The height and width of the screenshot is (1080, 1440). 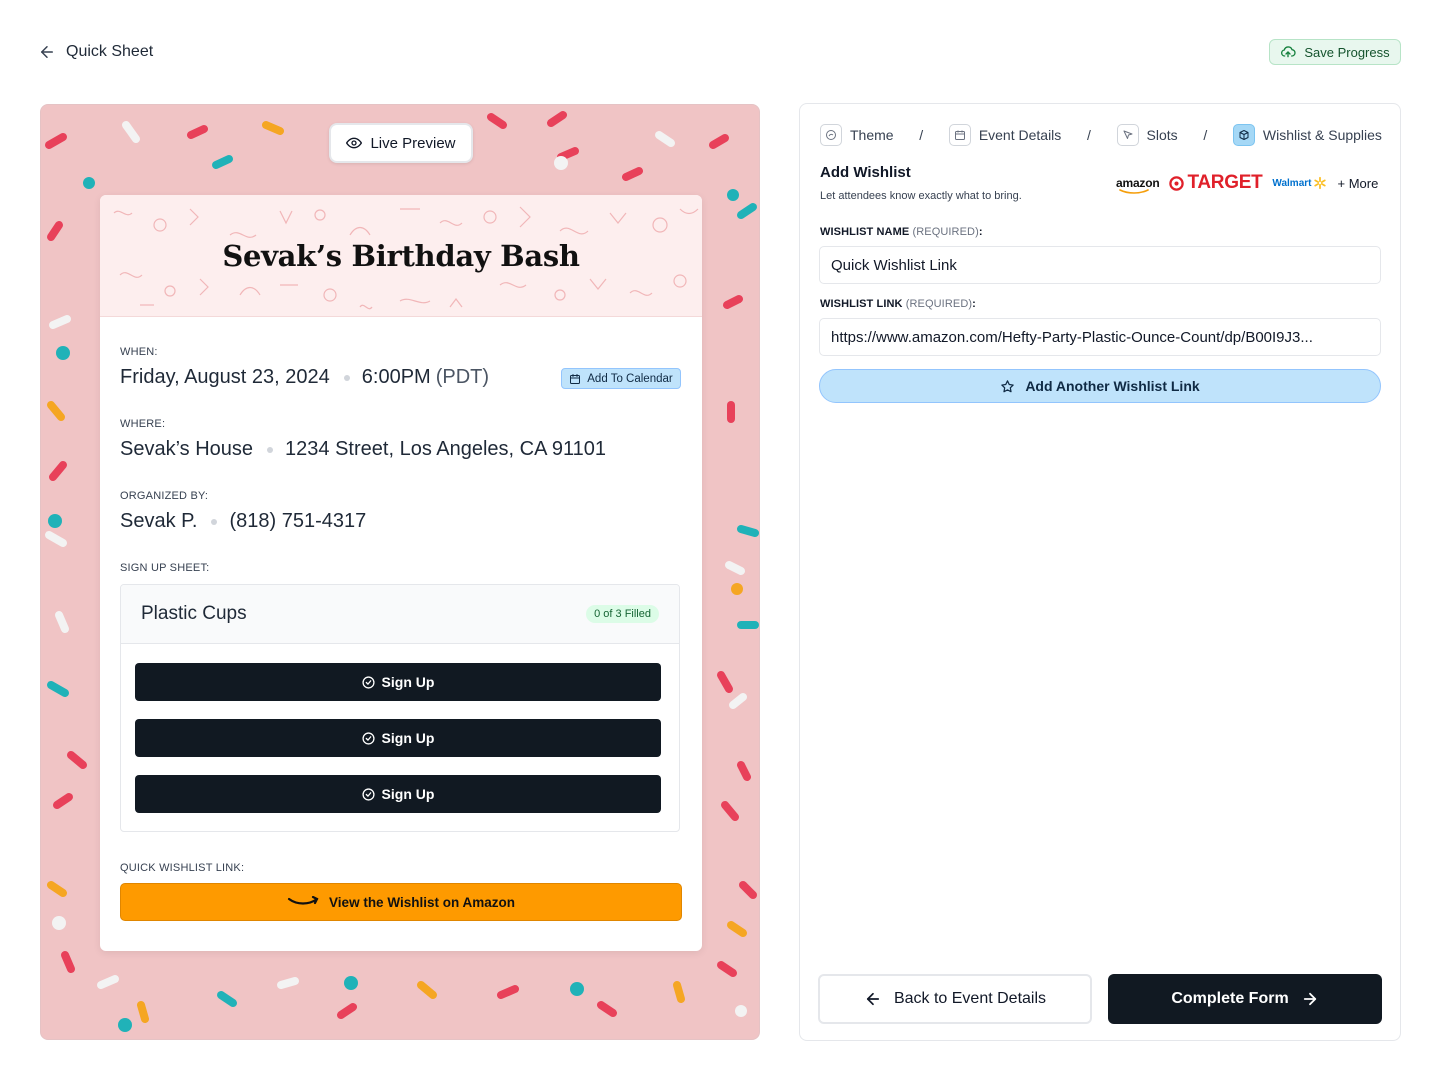 What do you see at coordinates (1020, 135) in the screenshot?
I see `step-event-details-label: Event Details` at bounding box center [1020, 135].